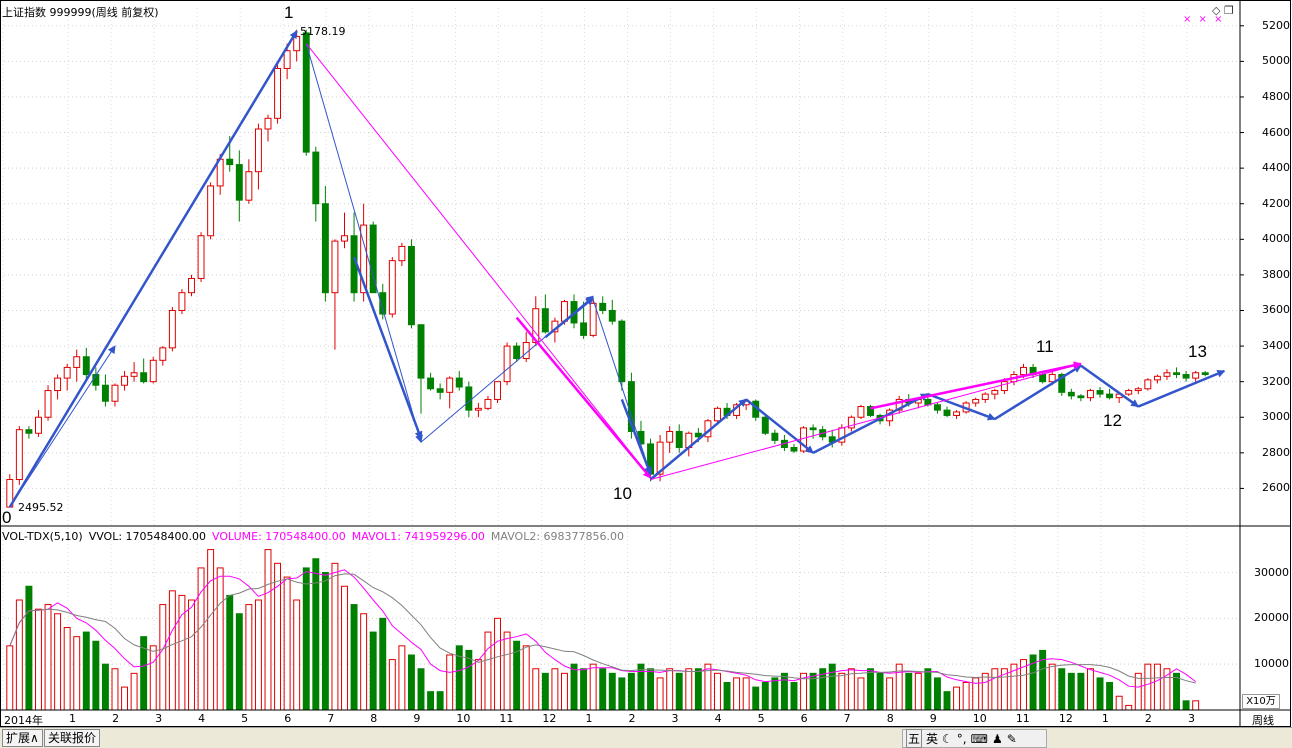 This screenshot has width=1292, height=748. Describe the element at coordinates (42, 536) in the screenshot. I see `vol-indicator-name: VOL-TDX(5,10)` at that location.